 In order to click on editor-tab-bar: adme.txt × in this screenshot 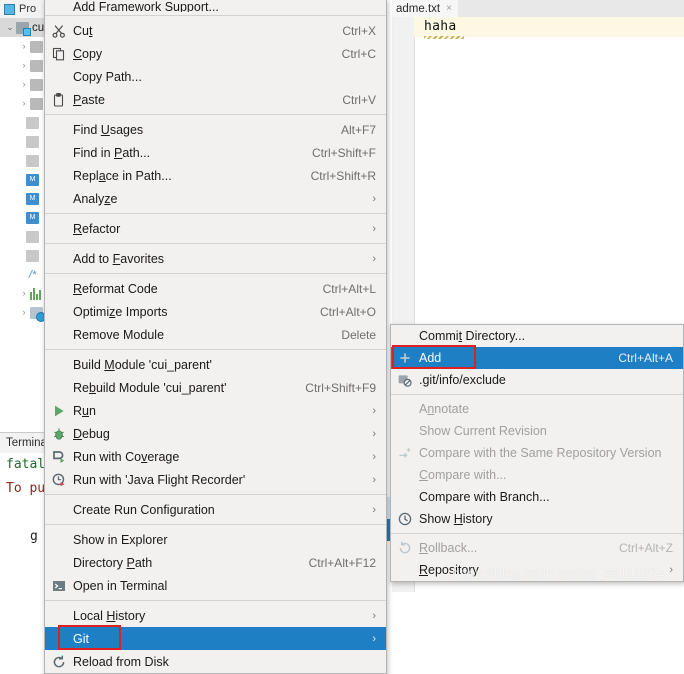, I will do `click(538, 9)`.